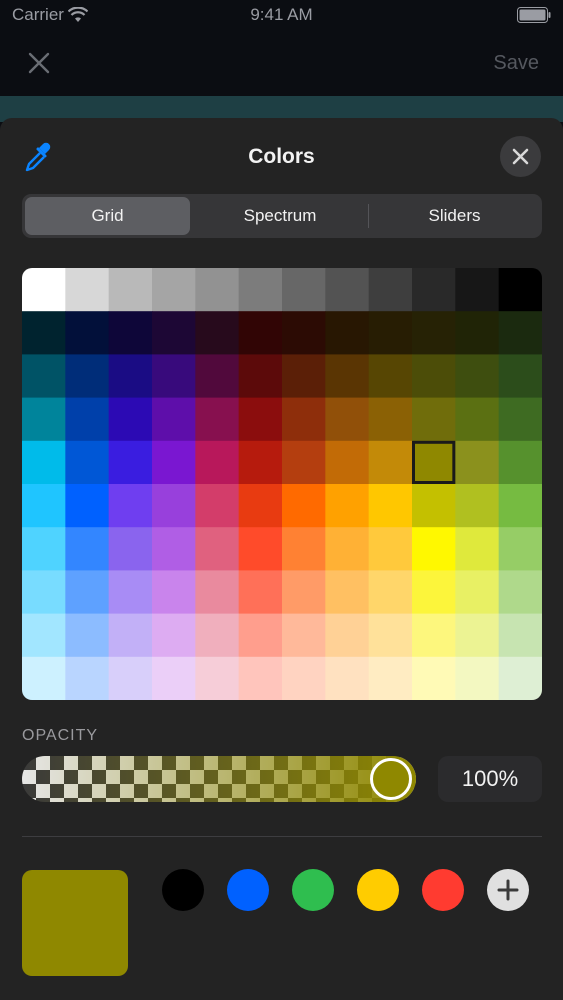  Describe the element at coordinates (248, 890) in the screenshot. I see `favorite-swatch-blue` at that location.